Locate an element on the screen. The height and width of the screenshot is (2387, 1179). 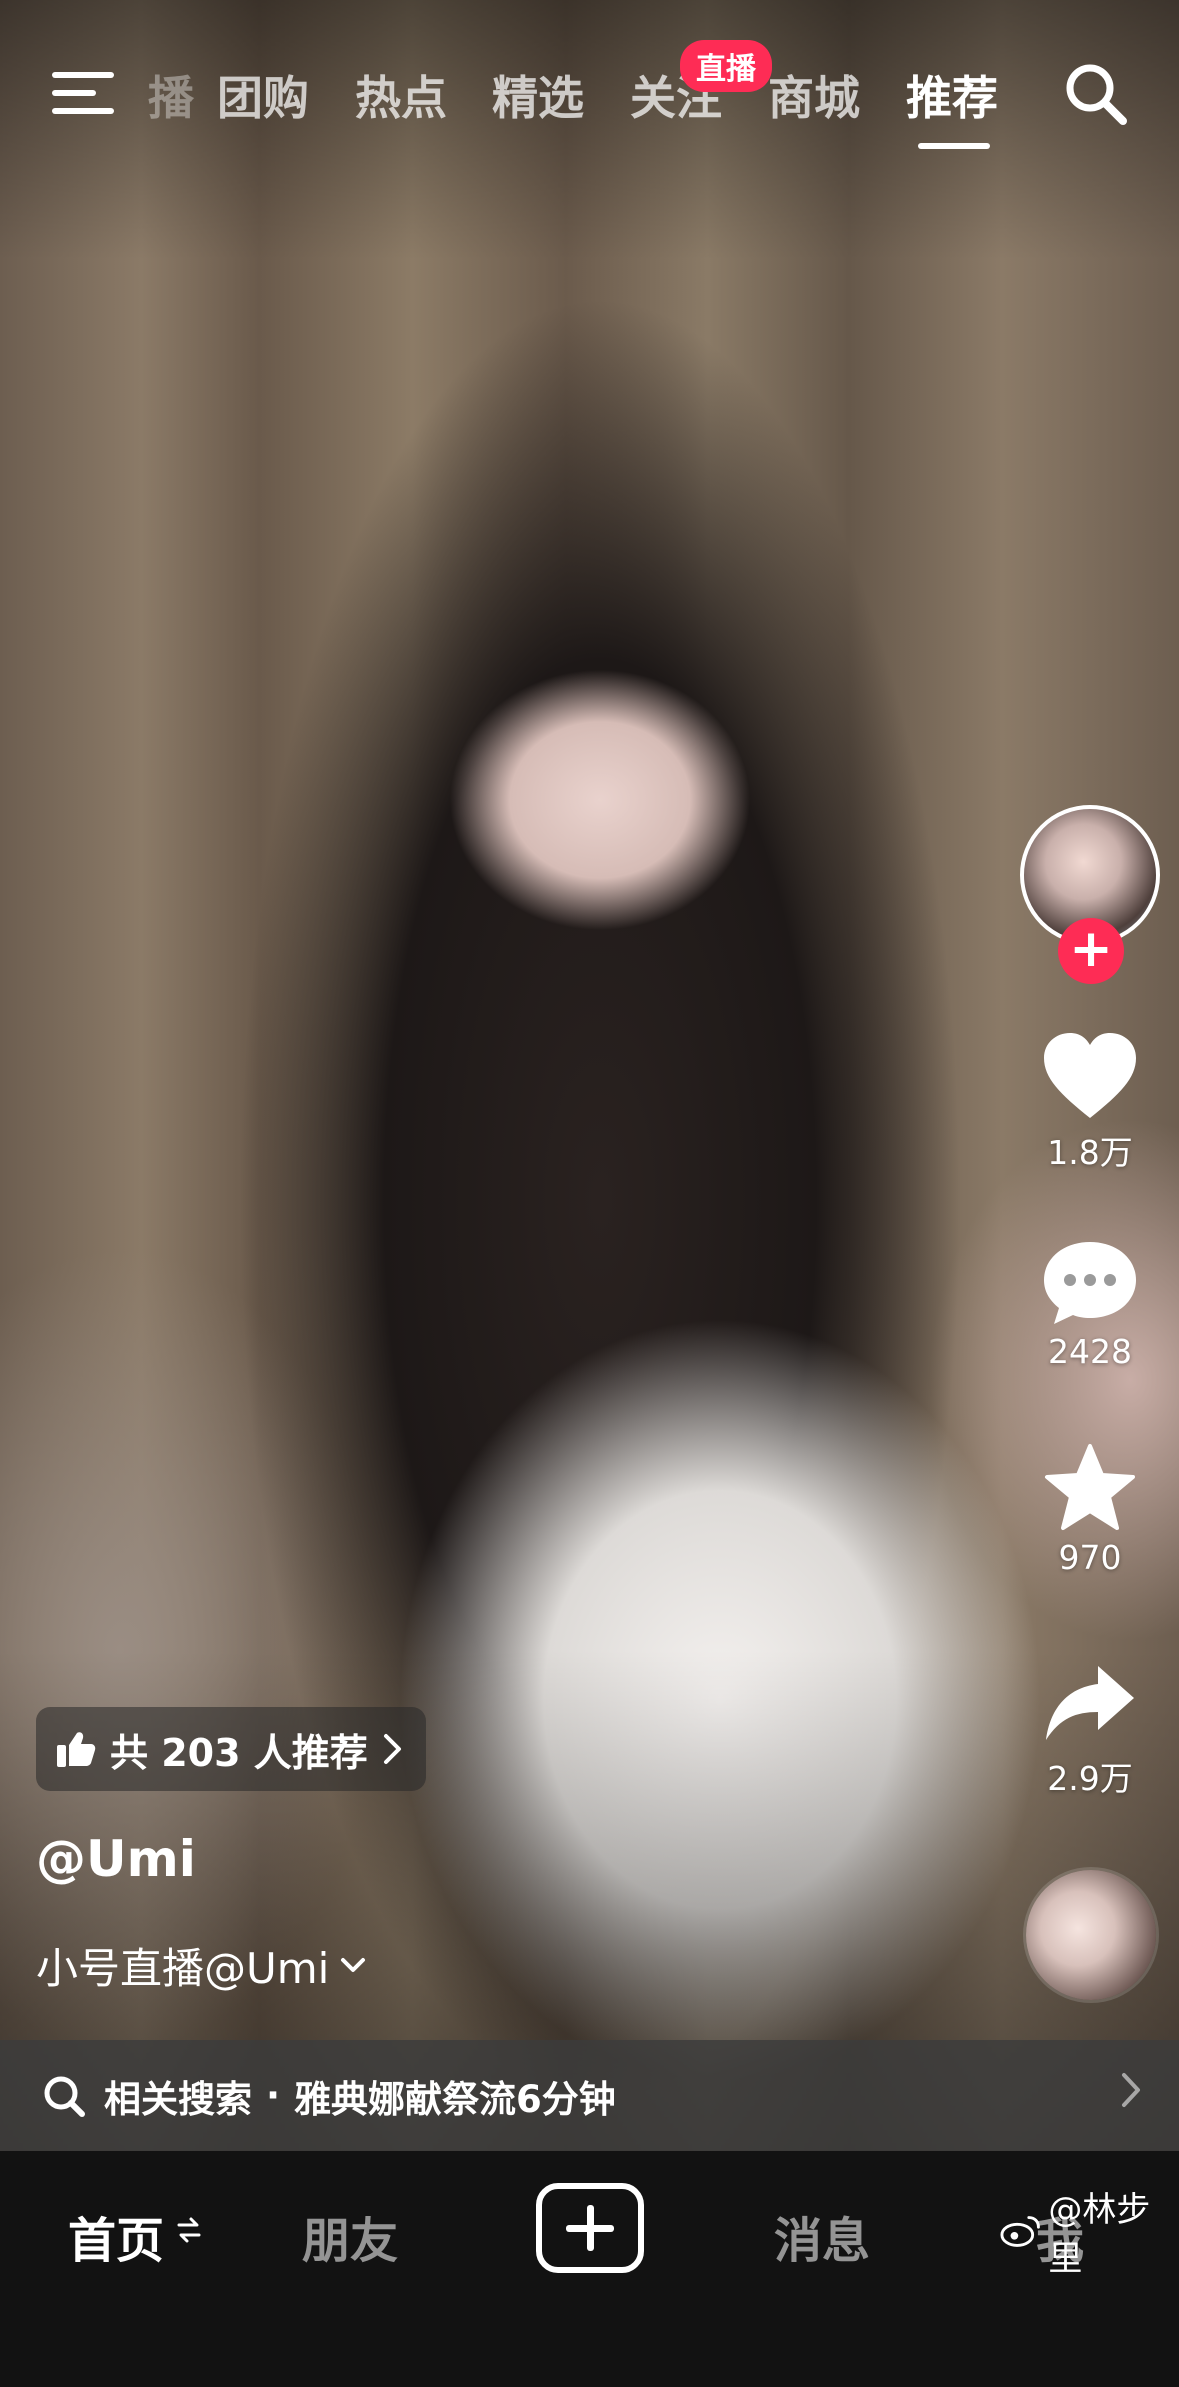
share-action: 2.9万 is located at coordinates (1090, 1730).